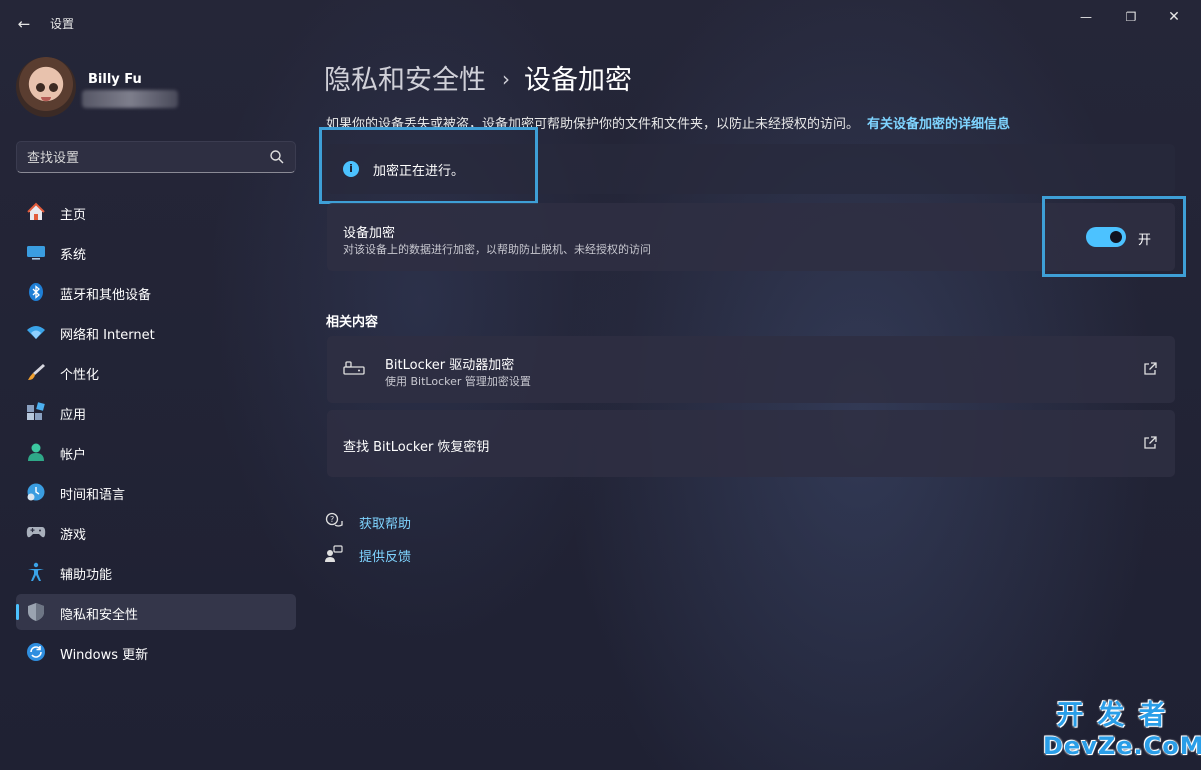  I want to click on sidebar-item-bluetooth: 蓝牙和其他设备, so click(156, 292).